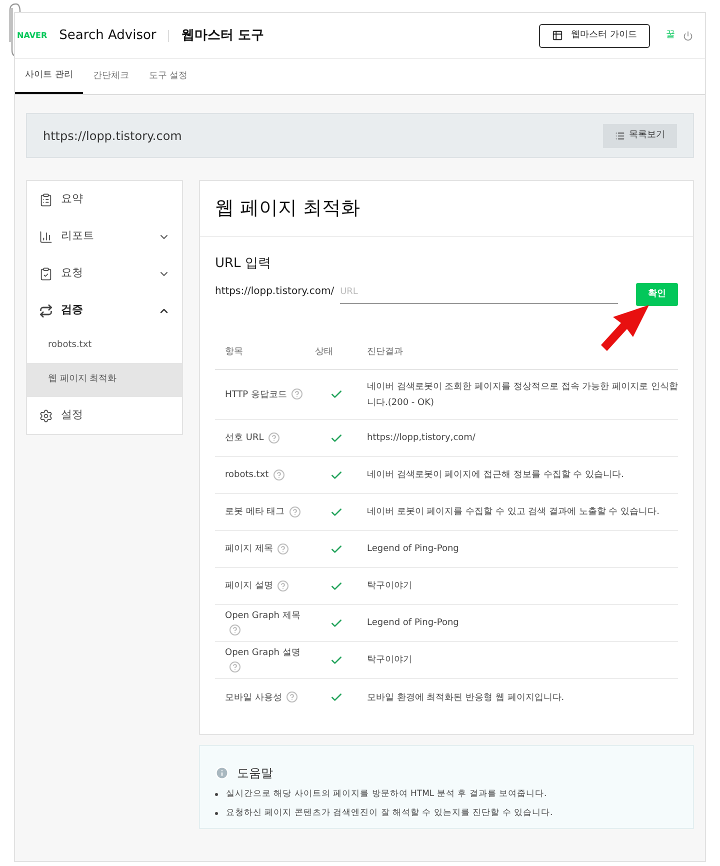 This screenshot has width=720, height=866. What do you see at coordinates (104, 273) in the screenshot?
I see `sidebar-item: 요청` at bounding box center [104, 273].